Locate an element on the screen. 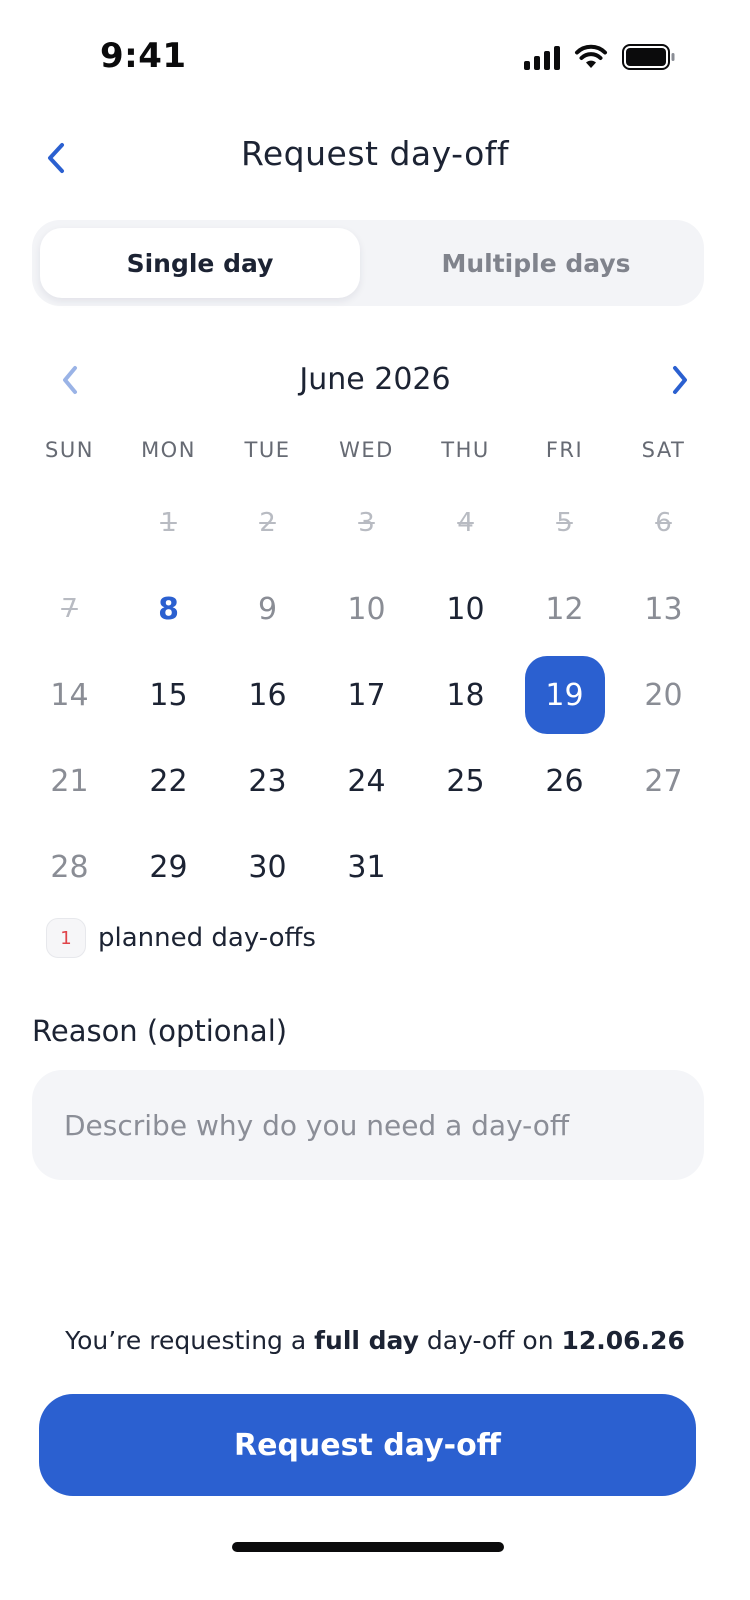  weekday-label: THU is located at coordinates (465, 450).